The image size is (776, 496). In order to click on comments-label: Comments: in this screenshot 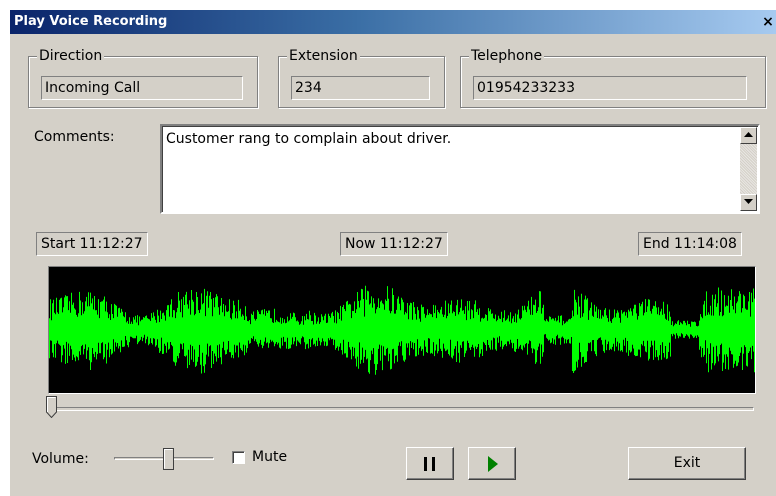, I will do `click(74, 137)`.